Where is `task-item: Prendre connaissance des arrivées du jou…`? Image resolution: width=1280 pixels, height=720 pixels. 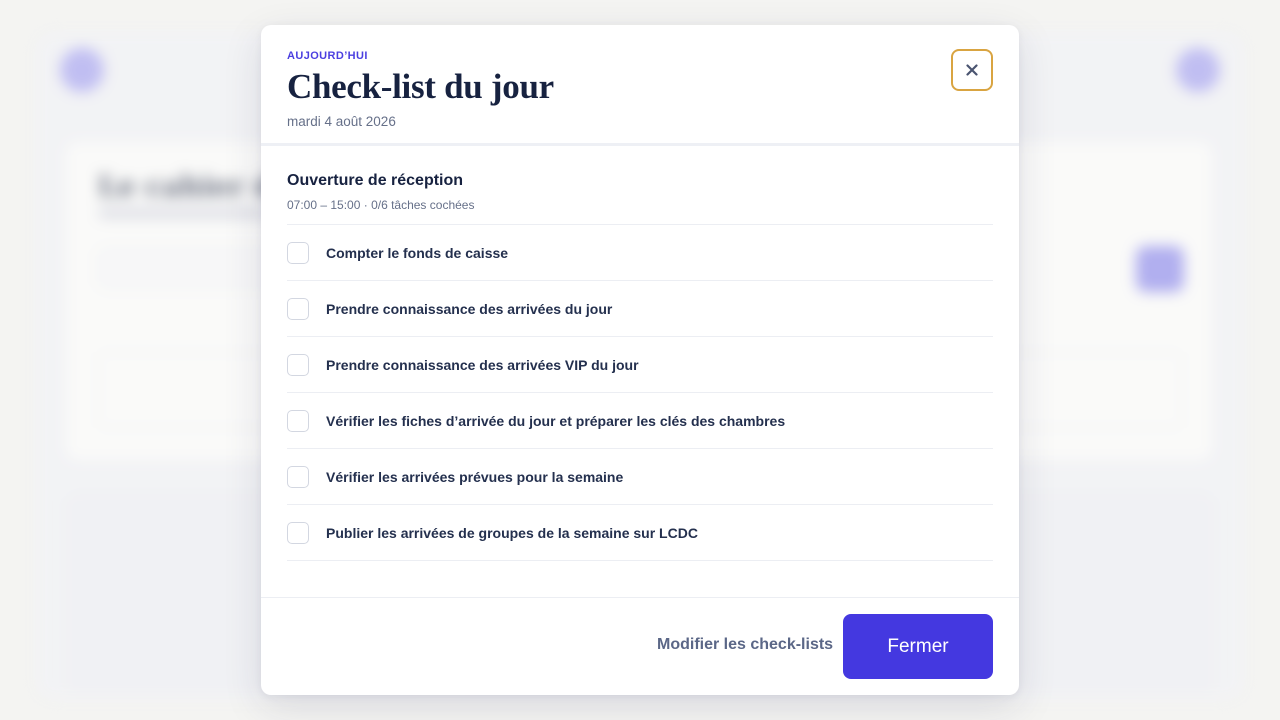 task-item: Prendre connaissance des arrivées du jou… is located at coordinates (640, 309).